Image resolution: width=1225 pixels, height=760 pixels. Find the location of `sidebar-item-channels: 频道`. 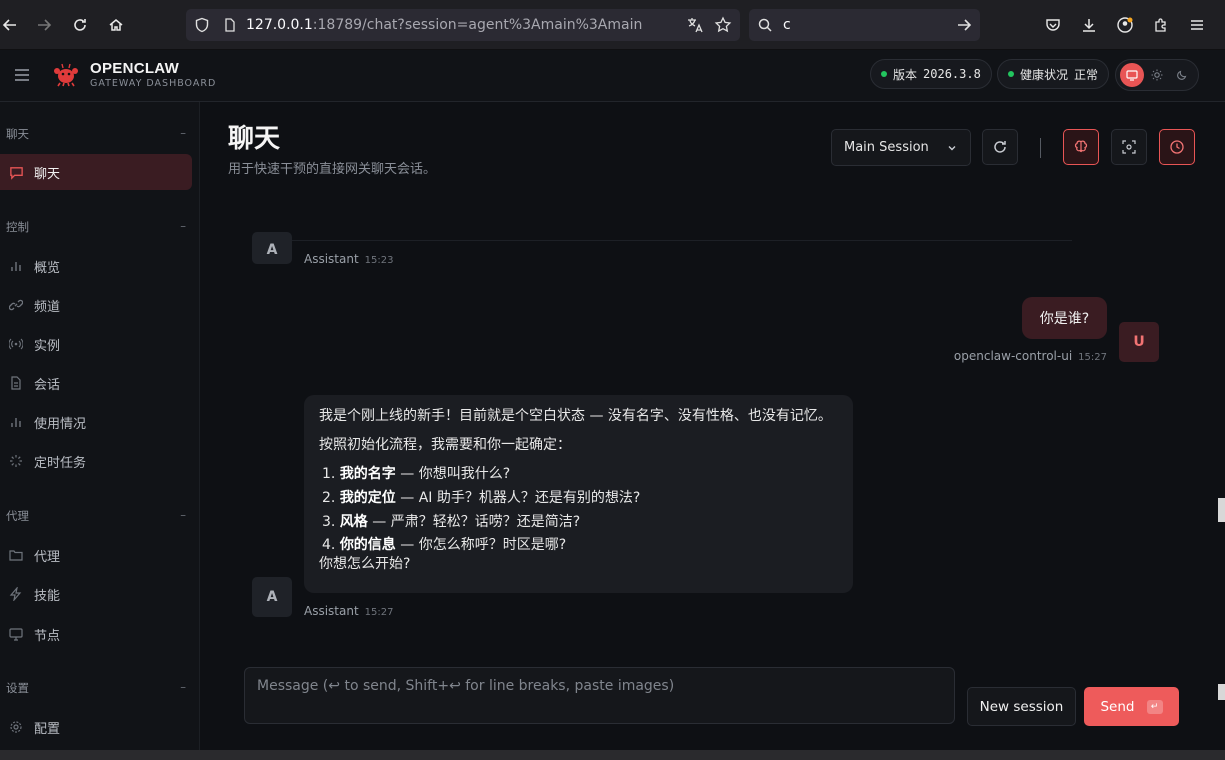

sidebar-item-channels: 频道 is located at coordinates (96, 305).